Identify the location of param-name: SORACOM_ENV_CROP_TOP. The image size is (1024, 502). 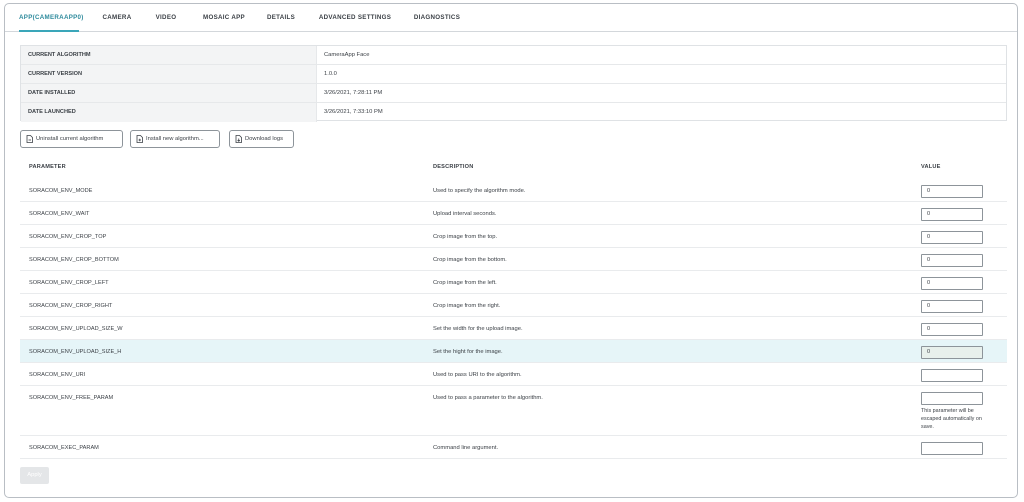
(68, 237).